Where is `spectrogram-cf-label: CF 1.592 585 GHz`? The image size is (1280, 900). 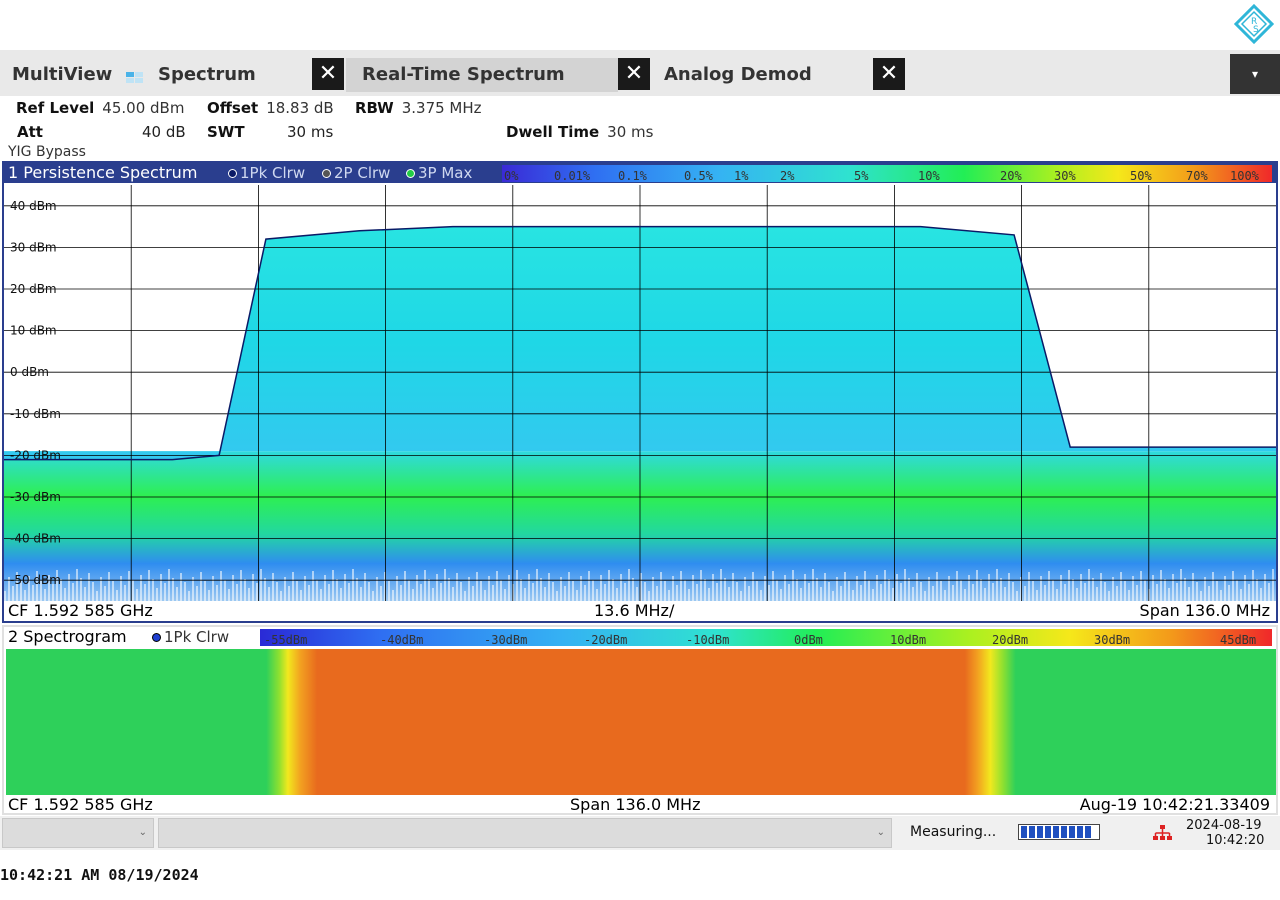 spectrogram-cf-label: CF 1.592 585 GHz is located at coordinates (80, 804).